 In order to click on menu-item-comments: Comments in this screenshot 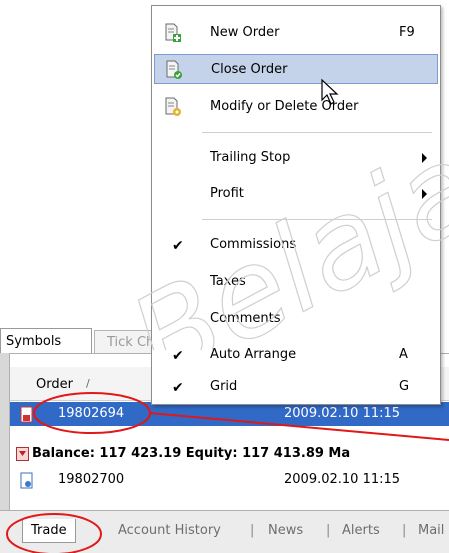, I will do `click(296, 319)`.